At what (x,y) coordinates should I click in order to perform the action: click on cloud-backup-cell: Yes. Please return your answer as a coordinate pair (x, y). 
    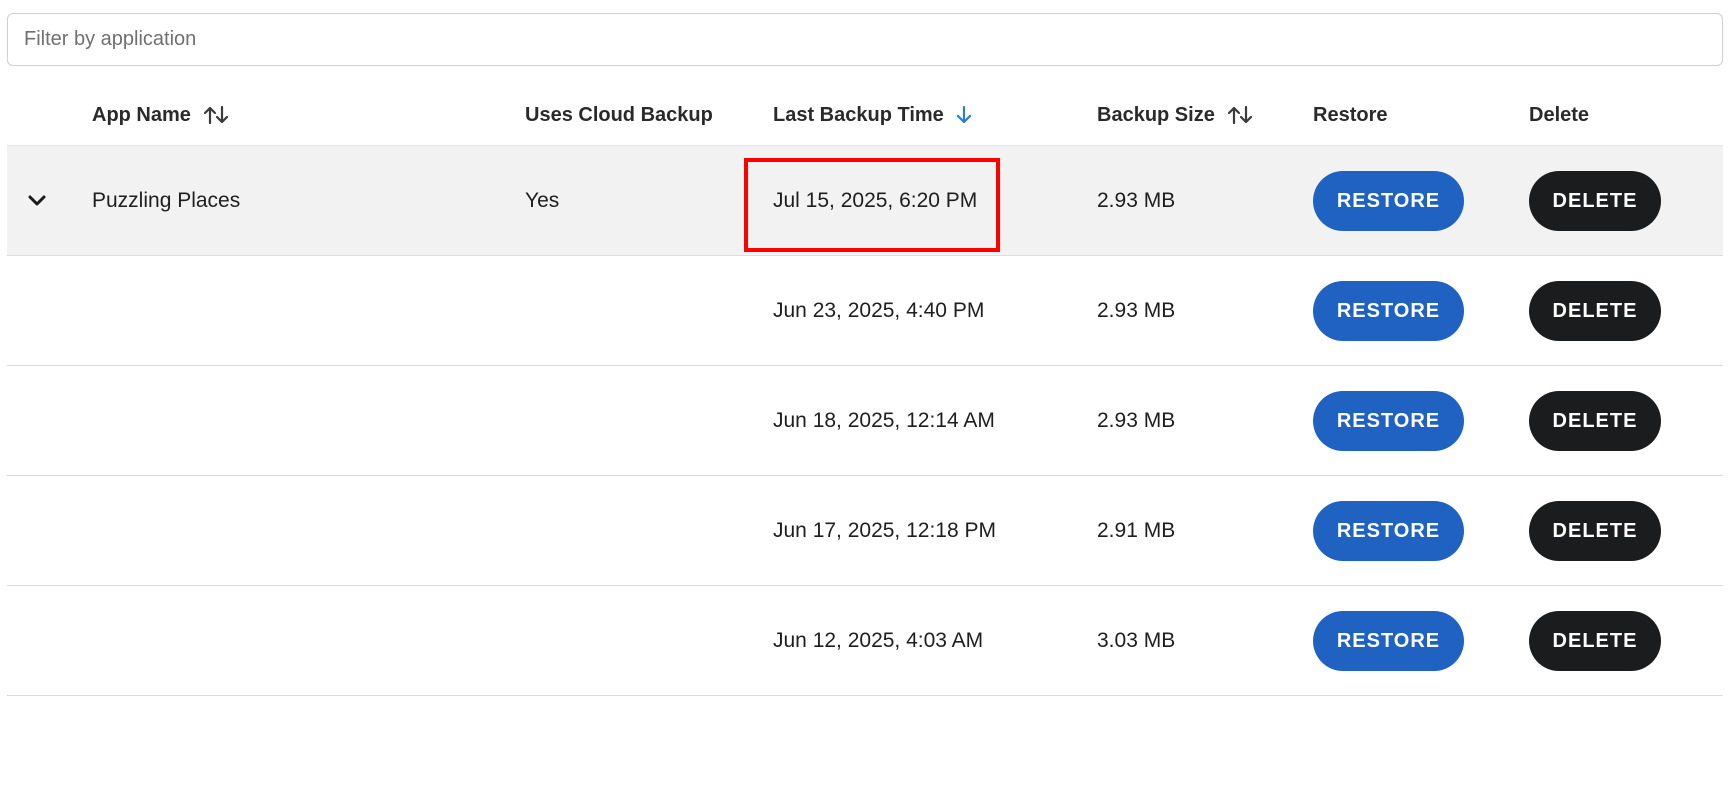
    Looking at the image, I should click on (542, 200).